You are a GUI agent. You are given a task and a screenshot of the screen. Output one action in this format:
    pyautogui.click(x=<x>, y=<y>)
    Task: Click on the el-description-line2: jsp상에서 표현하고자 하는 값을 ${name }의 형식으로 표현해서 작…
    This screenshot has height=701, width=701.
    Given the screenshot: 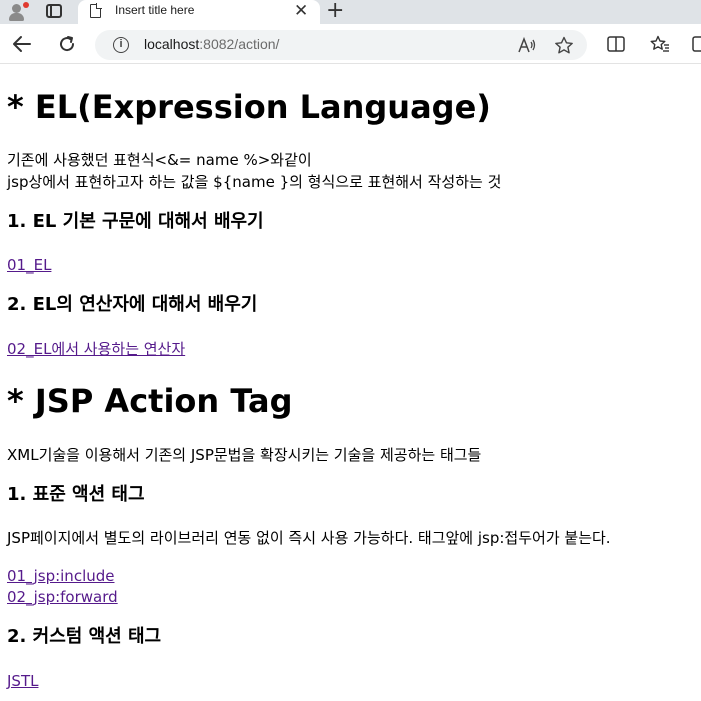 What is the action you would take?
    pyautogui.click(x=254, y=182)
    